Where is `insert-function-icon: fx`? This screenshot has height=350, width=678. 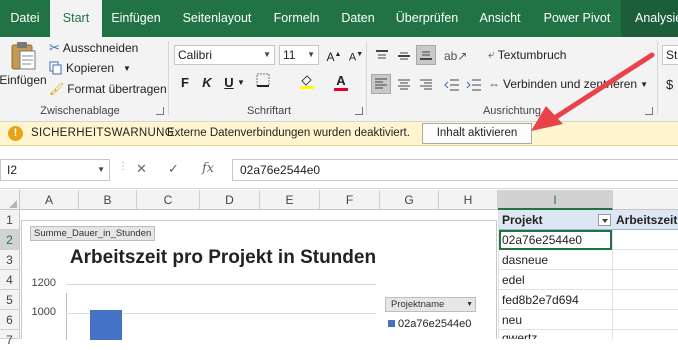
insert-function-icon: fx is located at coordinates (208, 168).